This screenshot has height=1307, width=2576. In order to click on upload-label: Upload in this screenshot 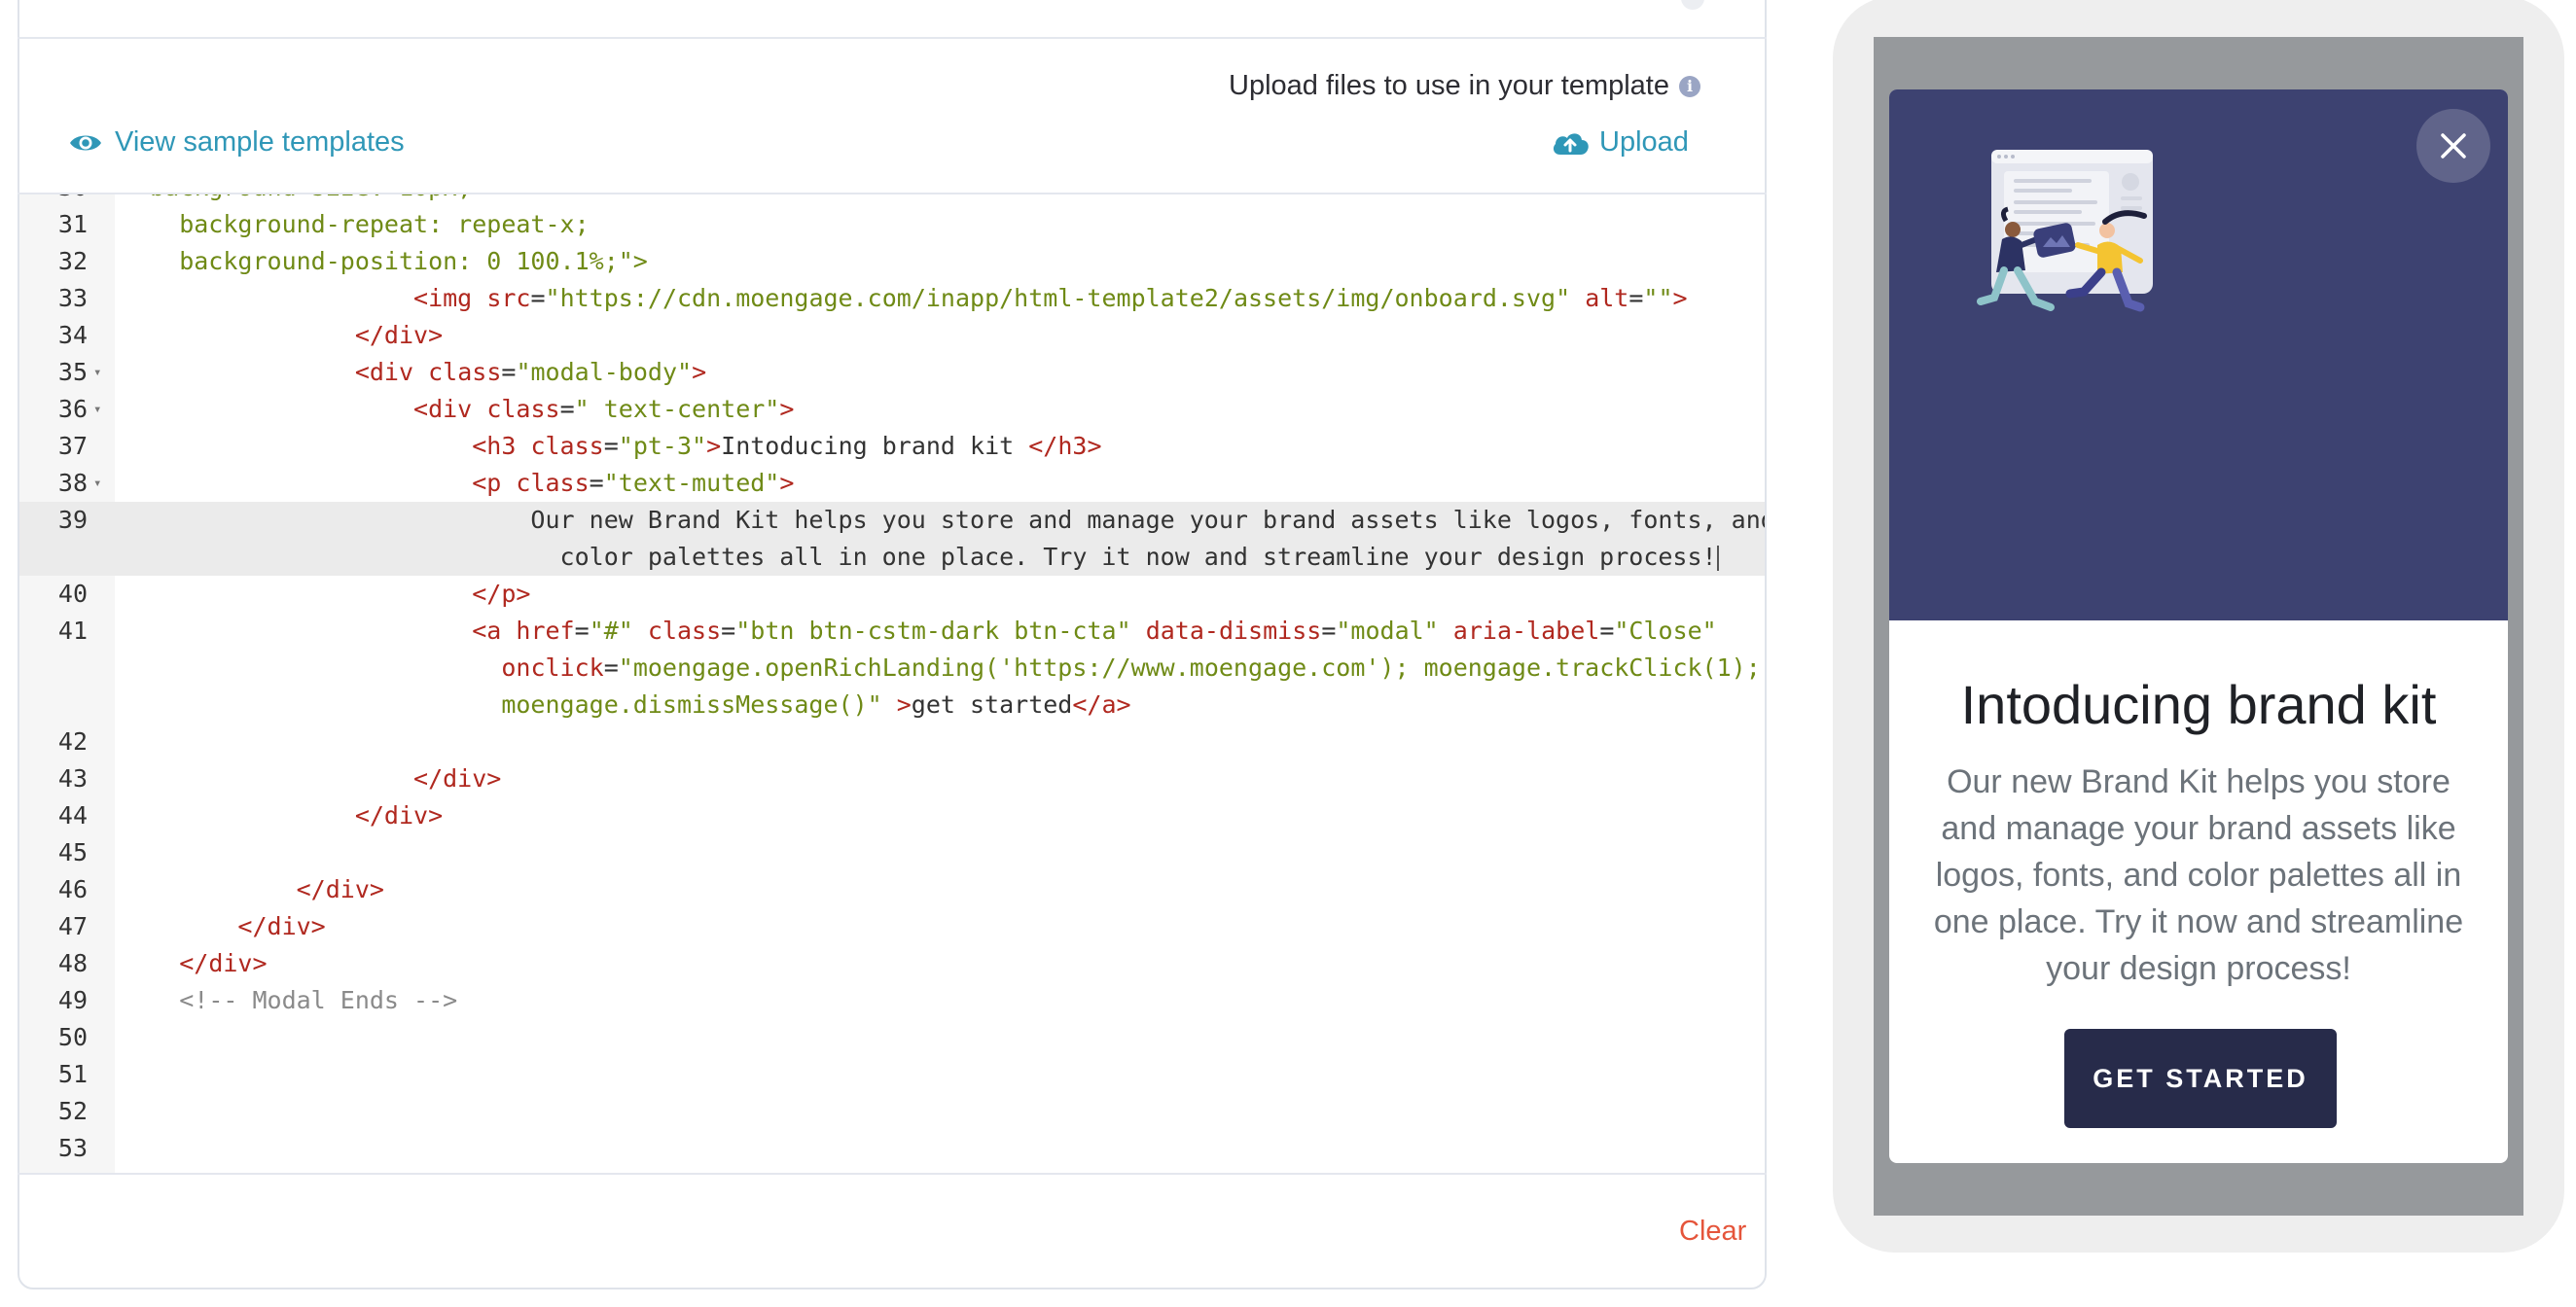, I will do `click(1644, 142)`.